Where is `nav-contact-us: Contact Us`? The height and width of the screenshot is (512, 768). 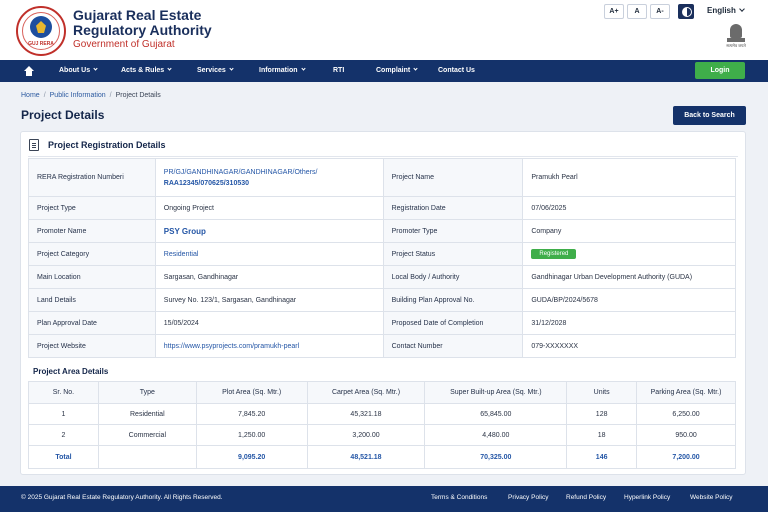
nav-contact-us: Contact Us is located at coordinates (456, 71).